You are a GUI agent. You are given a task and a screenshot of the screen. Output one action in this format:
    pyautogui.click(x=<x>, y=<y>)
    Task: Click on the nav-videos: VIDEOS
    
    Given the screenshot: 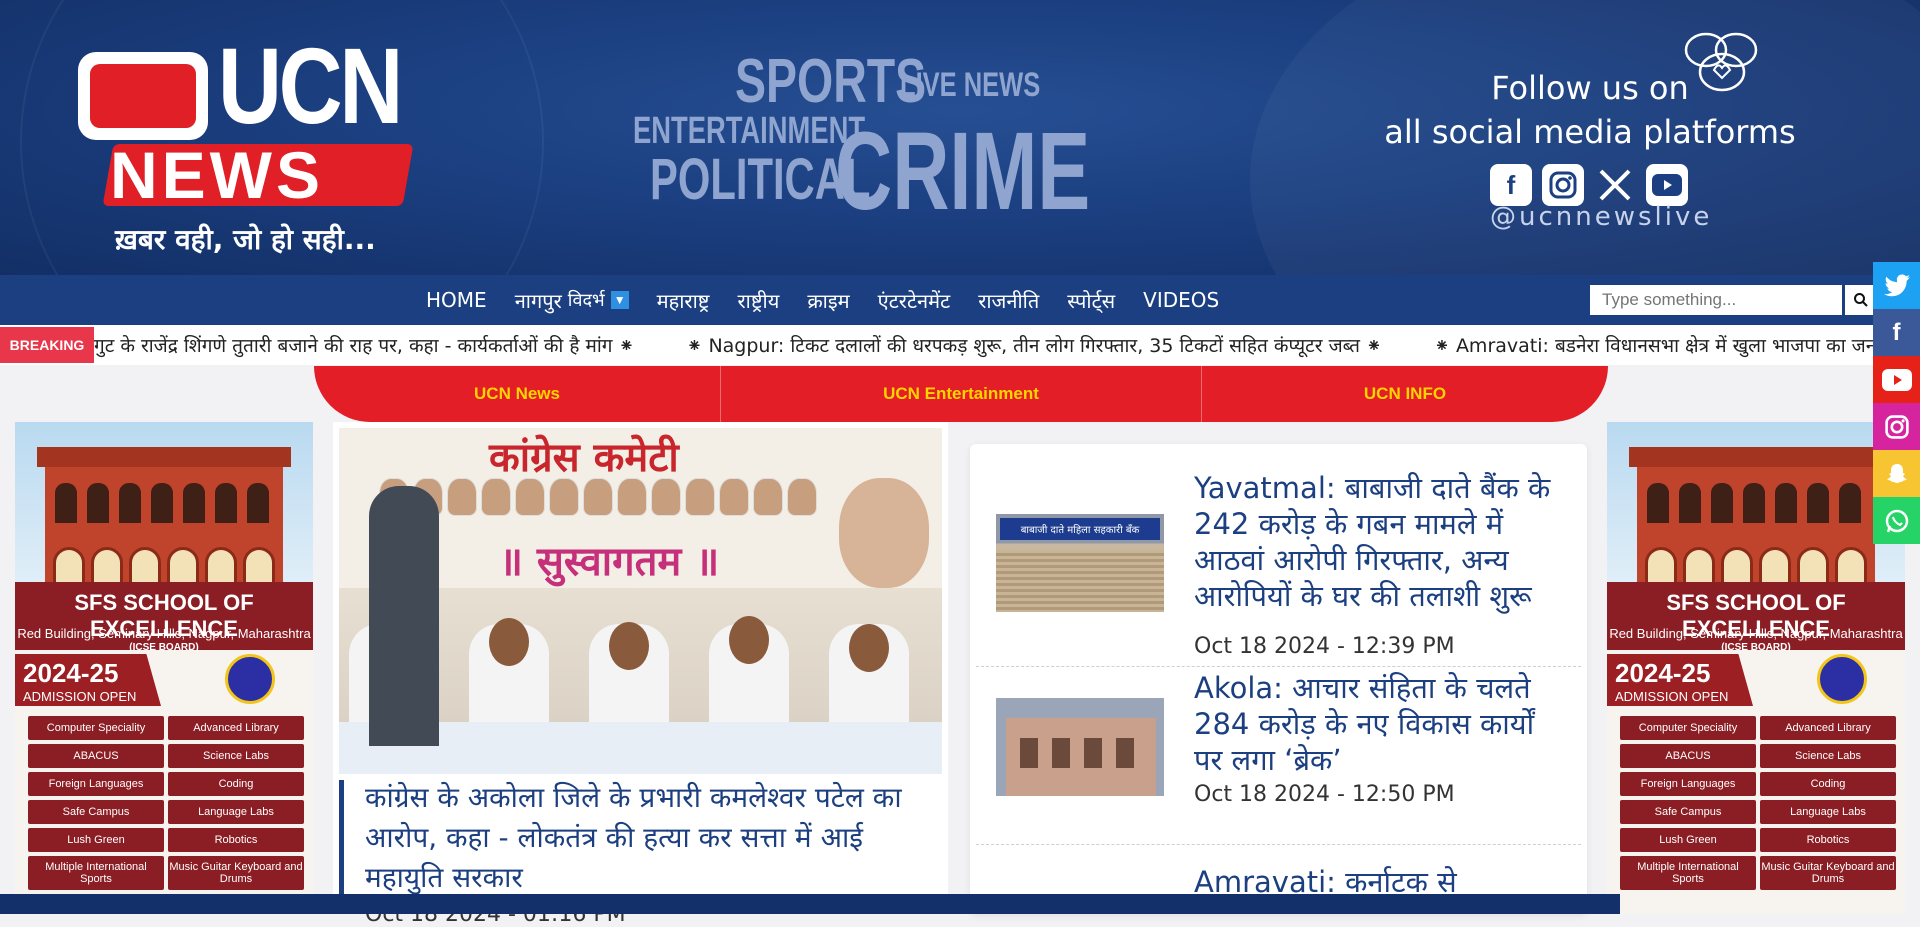 What is the action you would take?
    pyautogui.click(x=1181, y=300)
    